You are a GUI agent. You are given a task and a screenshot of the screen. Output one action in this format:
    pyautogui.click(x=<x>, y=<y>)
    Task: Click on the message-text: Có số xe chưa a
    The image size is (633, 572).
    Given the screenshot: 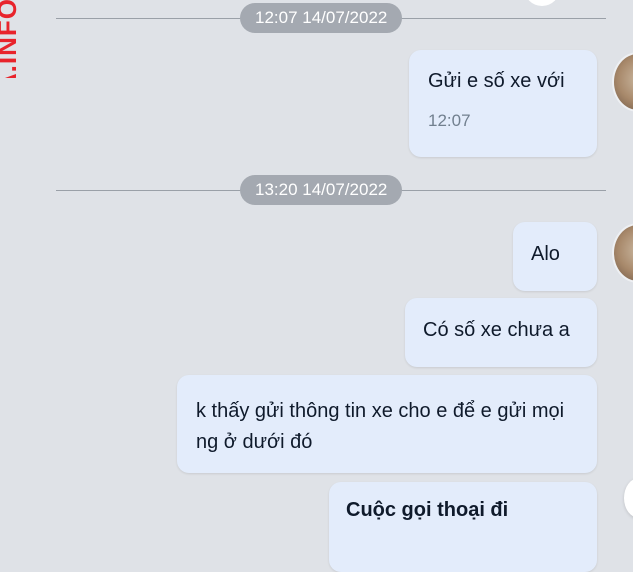 What is the action you would take?
    pyautogui.click(x=496, y=330)
    